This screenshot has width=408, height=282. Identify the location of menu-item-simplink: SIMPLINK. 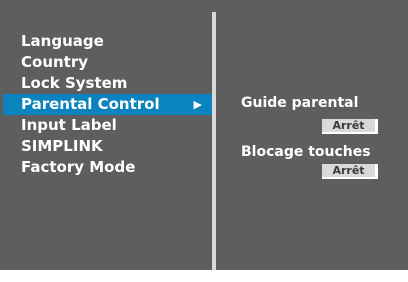
(107, 146).